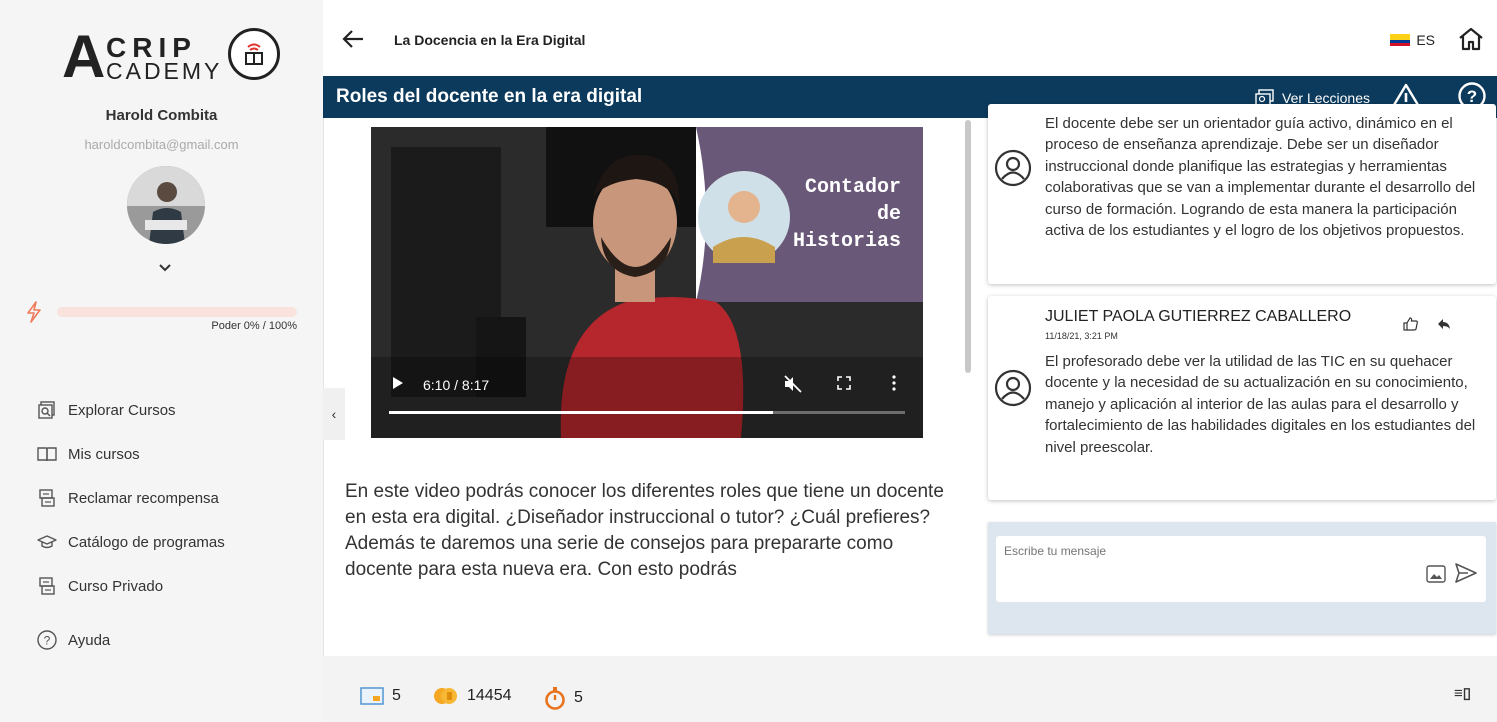 The width and height of the screenshot is (1497, 722). Describe the element at coordinates (578, 697) in the screenshot. I see `timer-count: 5` at that location.